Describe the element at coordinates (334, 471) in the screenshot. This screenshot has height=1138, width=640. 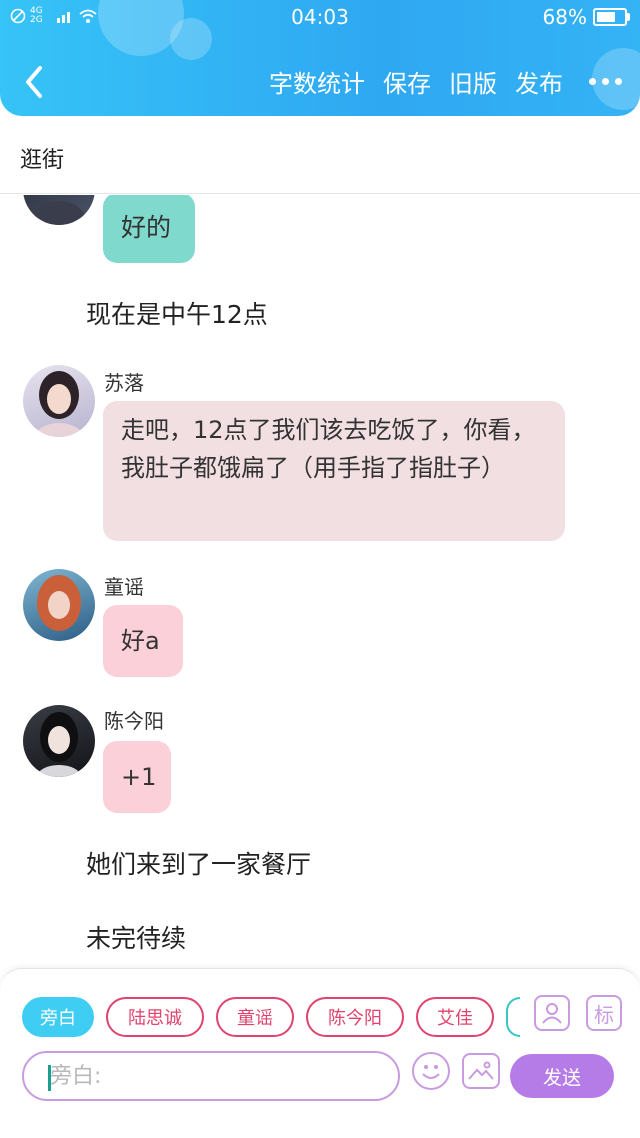
I see `message-bubble: 走吧，12点了我们该去吃饭了，你看，我肚子都饿扁了（用手指了指肚子）` at that location.